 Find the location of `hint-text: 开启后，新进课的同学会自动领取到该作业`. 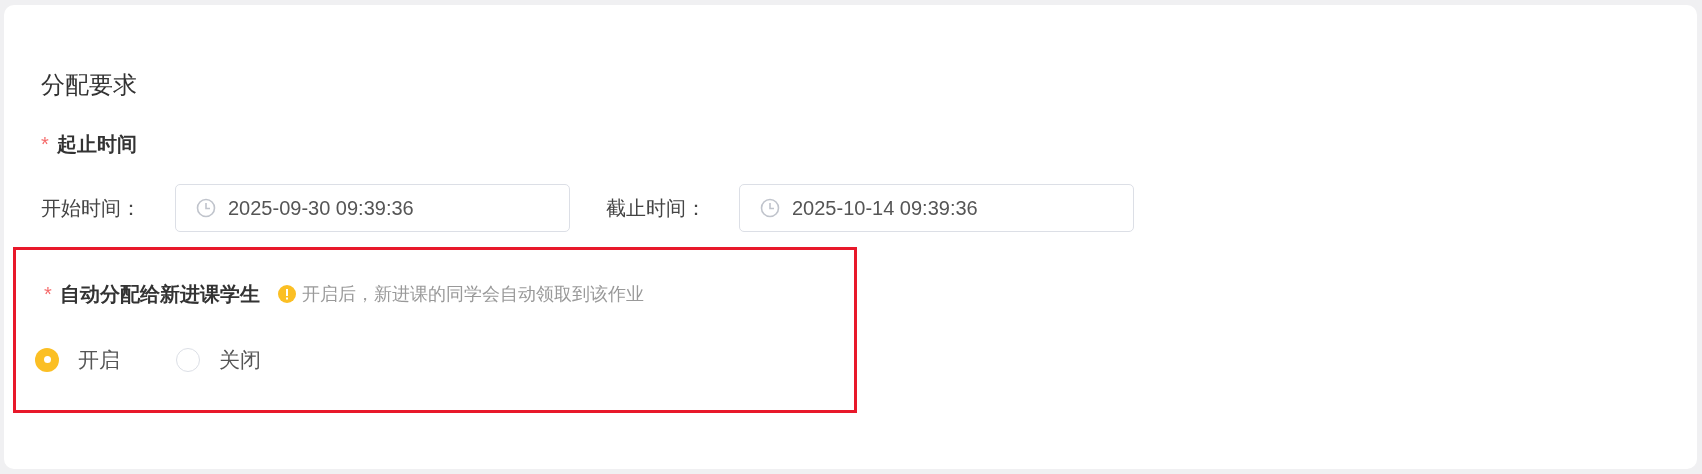

hint-text: 开启后，新进课的同学会自动领取到该作业 is located at coordinates (472, 294).